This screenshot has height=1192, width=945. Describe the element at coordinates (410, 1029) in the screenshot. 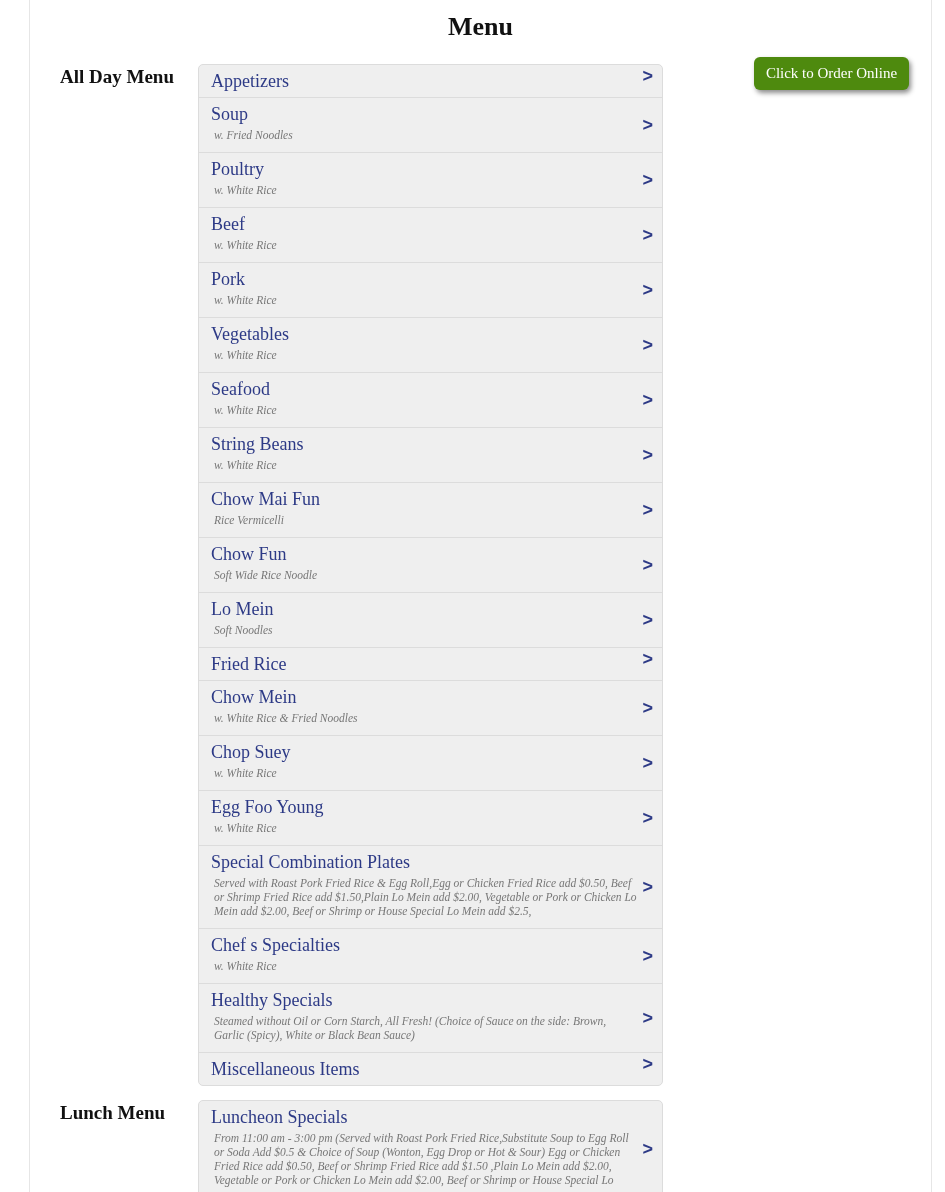

I see `category-description: Steamed without Oil or Corn Starch, All Fresh! (Choice of Sauce on the side: Brown, Garlic (Spicy), White or Black Bean Sauce)` at that location.